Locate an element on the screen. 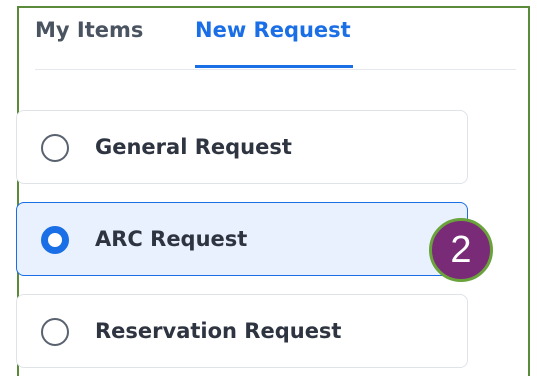 This screenshot has height=376, width=537. tab-my-items: My Items is located at coordinates (89, 30).